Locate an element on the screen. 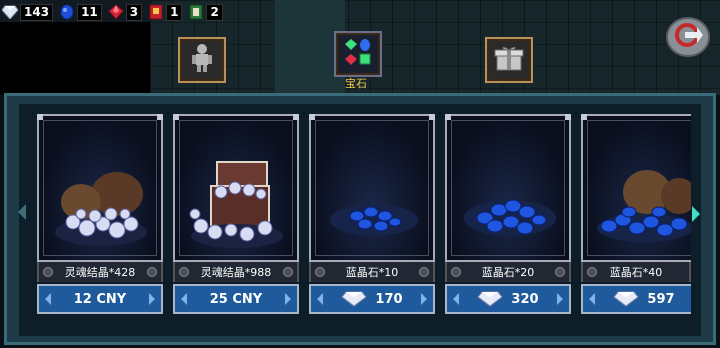 This screenshot has height=348, width=720. blue-sapphire-icon is located at coordinates (67, 12).